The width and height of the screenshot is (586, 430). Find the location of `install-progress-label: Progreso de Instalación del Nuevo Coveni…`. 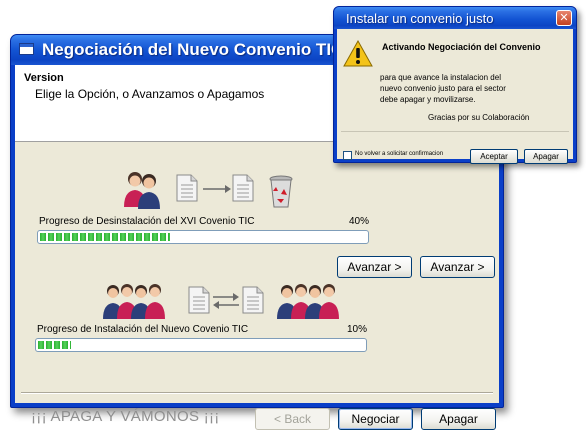

install-progress-label: Progreso de Instalación del Nuevo Coveni… is located at coordinates (143, 329).